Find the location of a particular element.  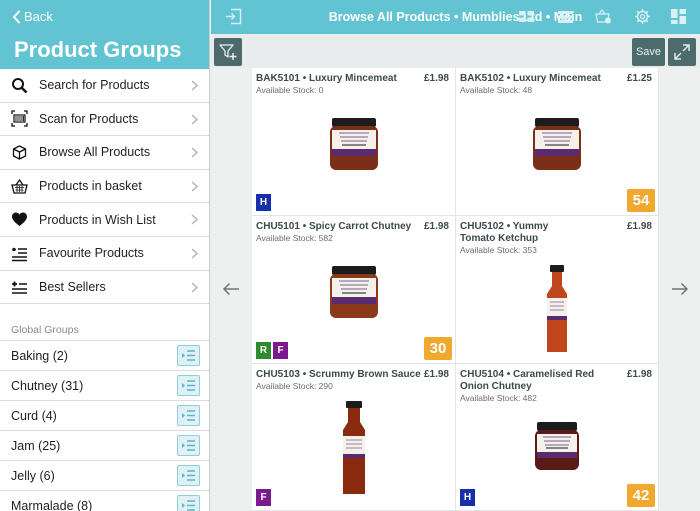

product-title: BAK5101 • Luxury Mincemeat is located at coordinates (326, 78).